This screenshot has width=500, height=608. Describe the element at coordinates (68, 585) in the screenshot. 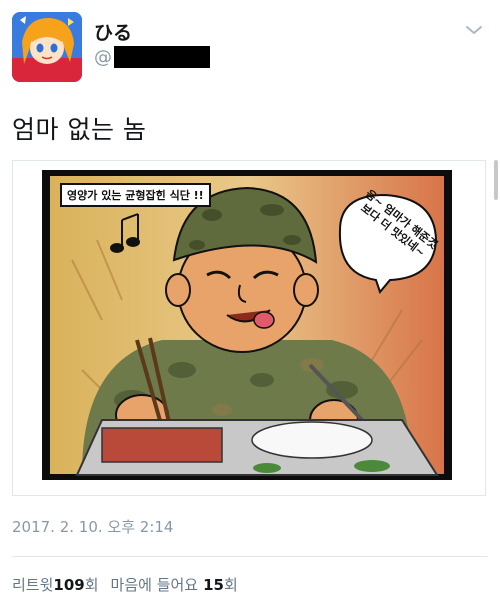

I see `retweet-count: 109` at that location.